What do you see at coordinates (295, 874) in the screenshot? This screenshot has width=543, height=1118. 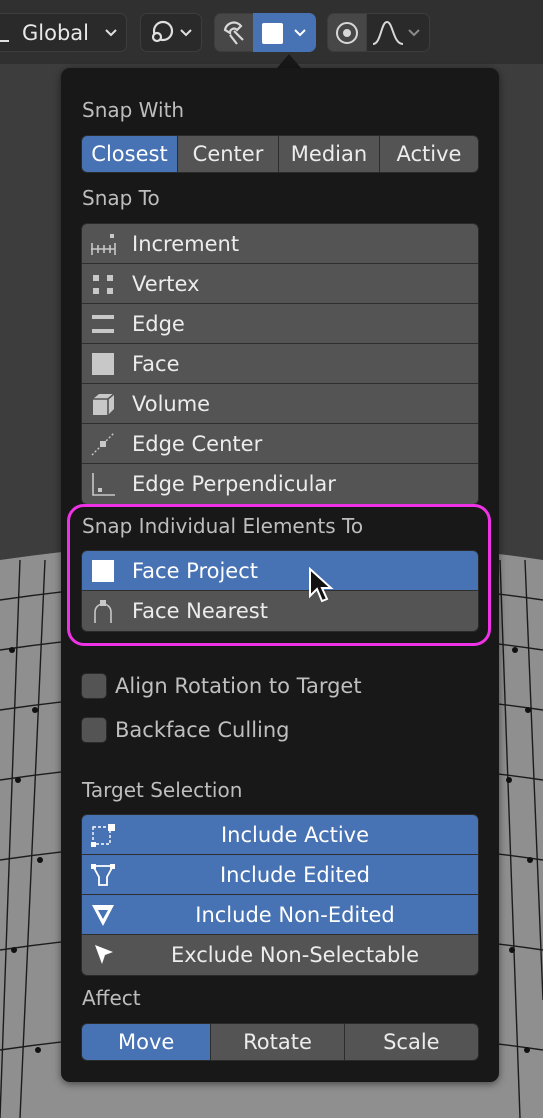 I see `target-item-label: Include Edited` at bounding box center [295, 874].